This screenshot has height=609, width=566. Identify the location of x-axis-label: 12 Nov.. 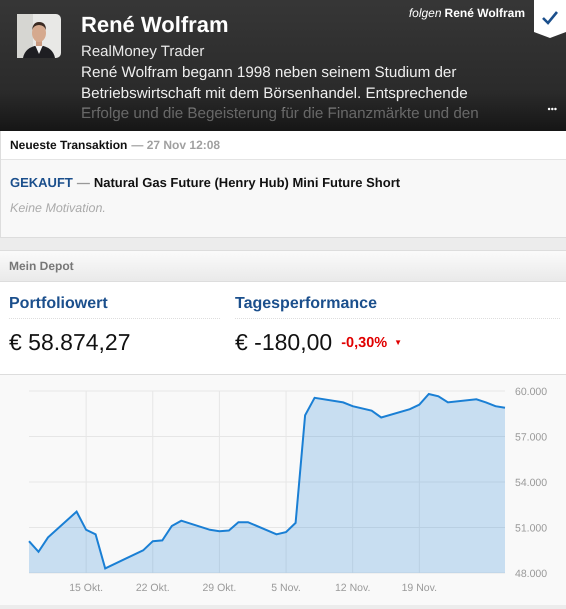
(352, 588).